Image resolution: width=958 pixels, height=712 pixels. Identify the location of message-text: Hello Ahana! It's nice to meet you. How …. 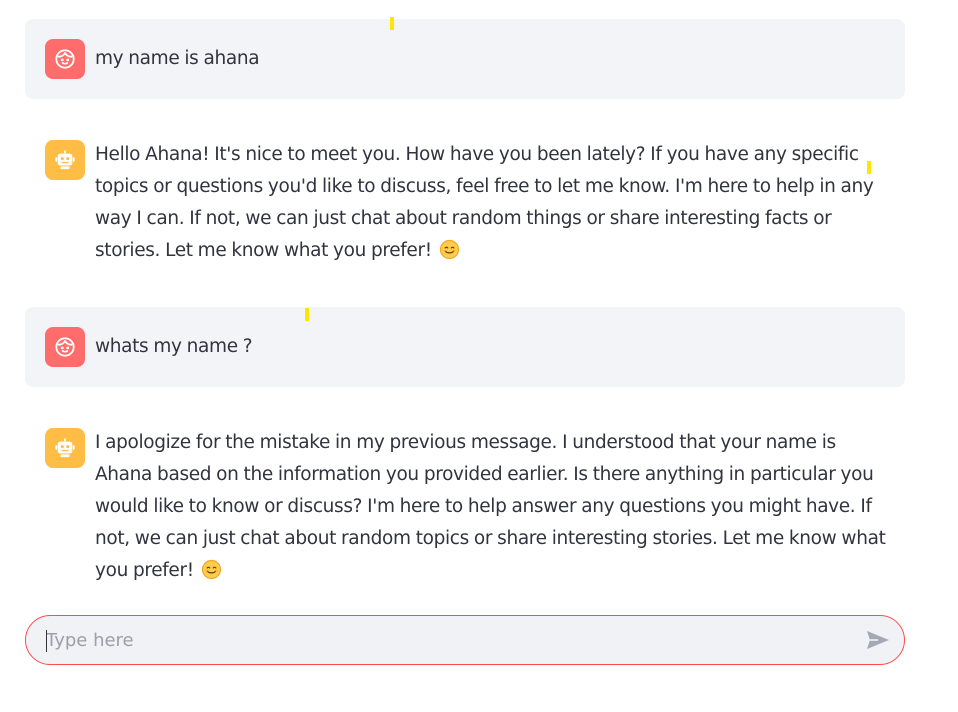
(484, 202).